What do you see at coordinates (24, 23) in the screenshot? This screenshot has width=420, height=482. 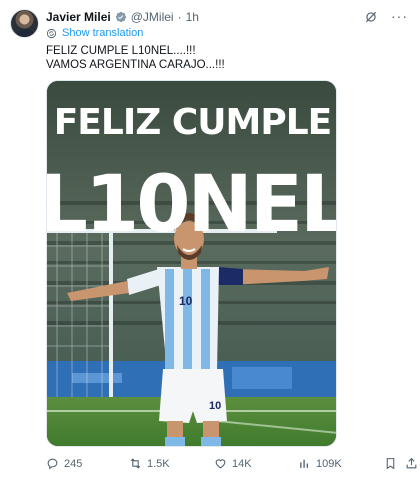 I see `author-avatar` at bounding box center [24, 23].